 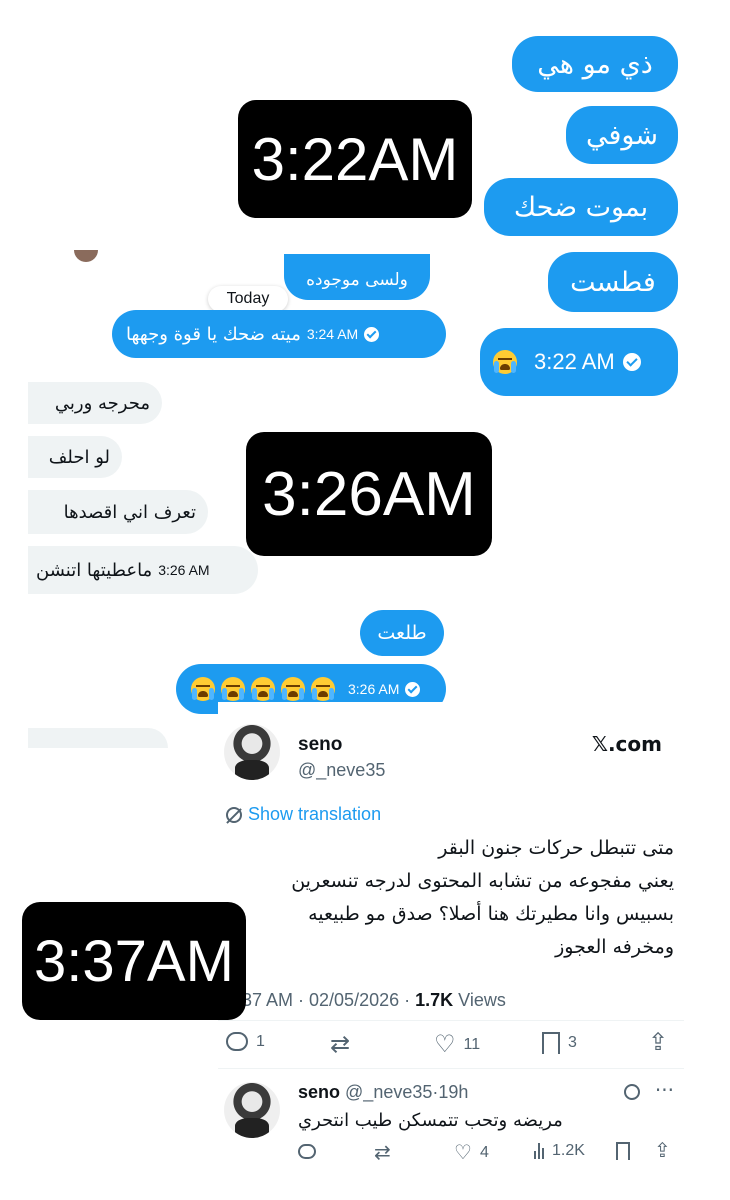 What do you see at coordinates (572, 1042) in the screenshot?
I see `bookmark-count: 3` at bounding box center [572, 1042].